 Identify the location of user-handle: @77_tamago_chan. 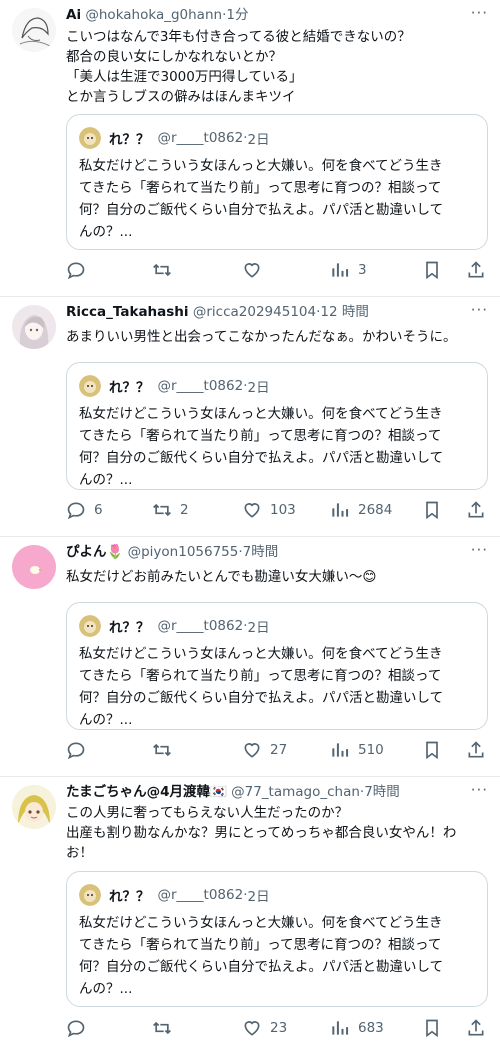
(295, 792).